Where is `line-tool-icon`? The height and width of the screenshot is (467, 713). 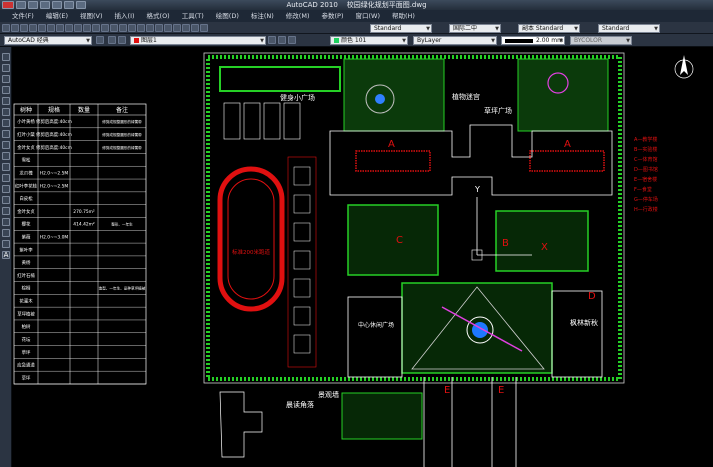 line-tool-icon is located at coordinates (6, 57).